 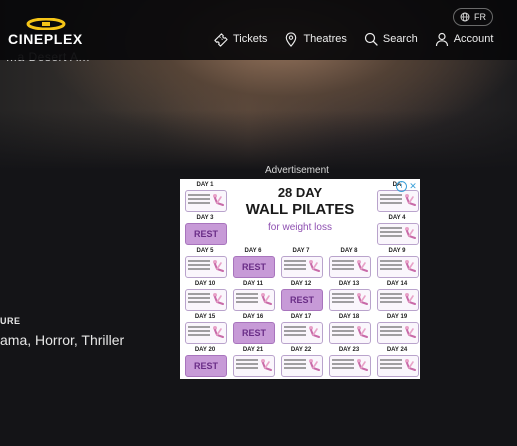 I want to click on ad-title-main: WALL PILATES, so click(x=300, y=209).